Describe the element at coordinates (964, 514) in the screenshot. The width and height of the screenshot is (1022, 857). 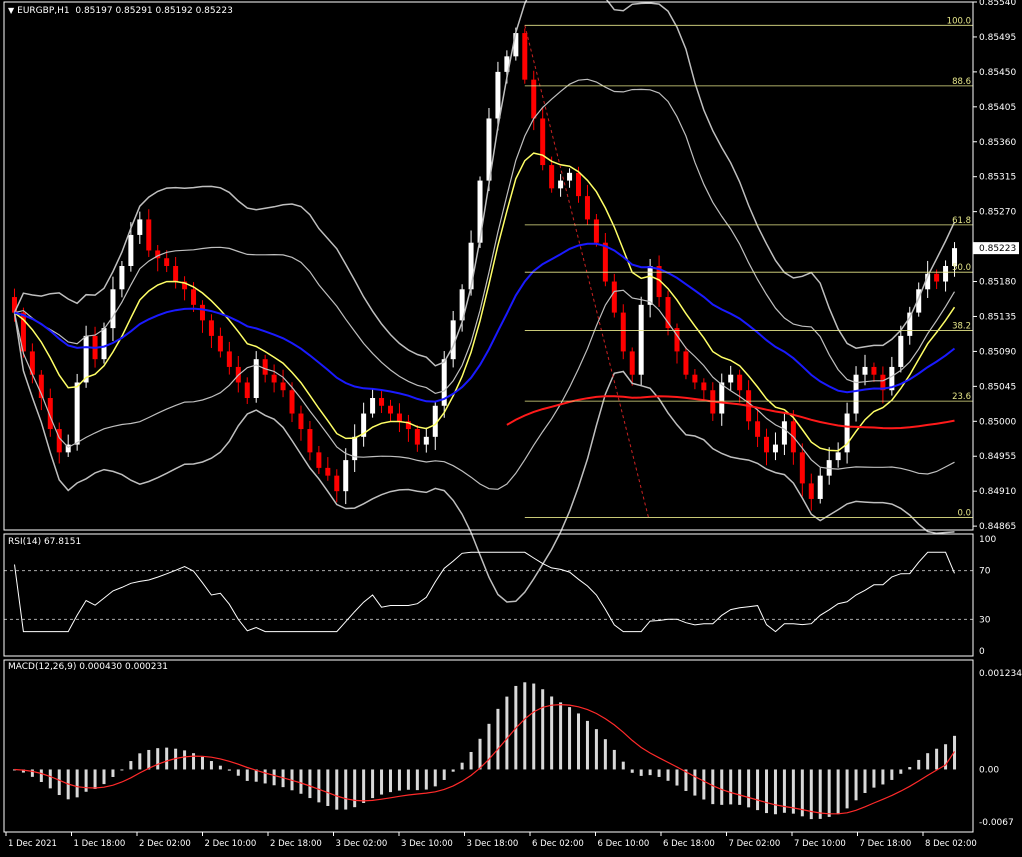
I see `fib-level-label: 0.0` at that location.